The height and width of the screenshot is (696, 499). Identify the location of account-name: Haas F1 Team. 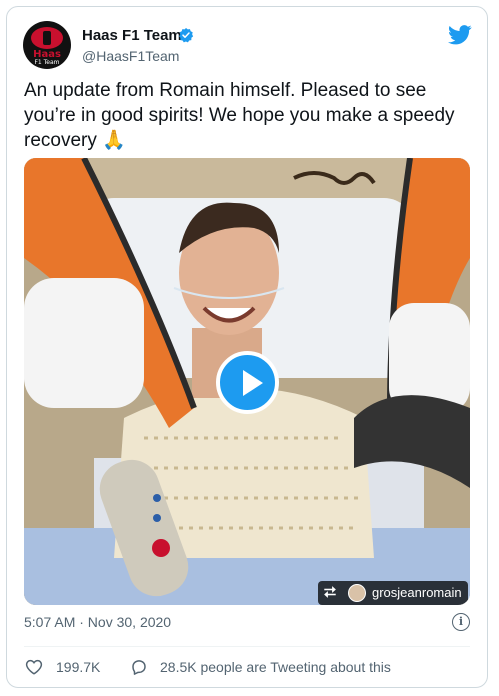
(132, 35).